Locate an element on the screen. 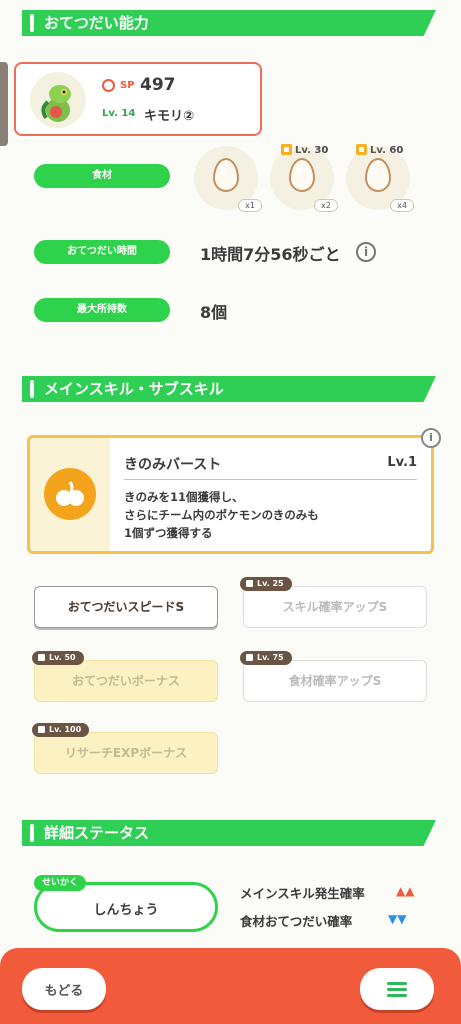 This screenshot has height=1024, width=461. ingredient-unlock-3-top: Lv. 60 is located at coordinates (379, 150).